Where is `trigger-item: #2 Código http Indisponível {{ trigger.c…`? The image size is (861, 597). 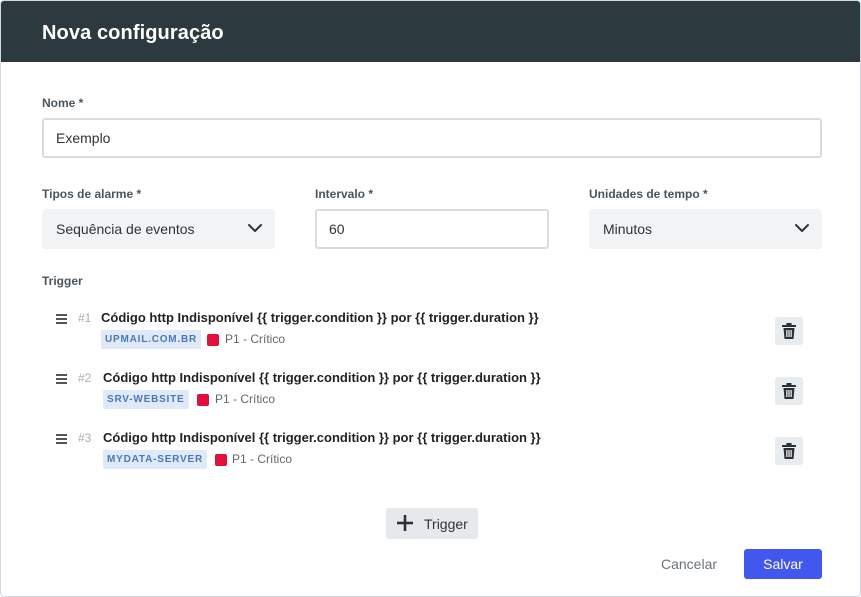
trigger-item: #2 Código http Indisponível {{ trigger.c… is located at coordinates (431, 395).